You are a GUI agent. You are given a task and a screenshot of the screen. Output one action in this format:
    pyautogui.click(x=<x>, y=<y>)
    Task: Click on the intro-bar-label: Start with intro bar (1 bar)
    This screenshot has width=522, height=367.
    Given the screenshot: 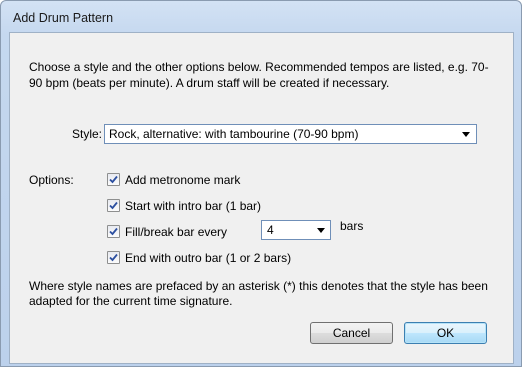 What is the action you would take?
    pyautogui.click(x=193, y=206)
    